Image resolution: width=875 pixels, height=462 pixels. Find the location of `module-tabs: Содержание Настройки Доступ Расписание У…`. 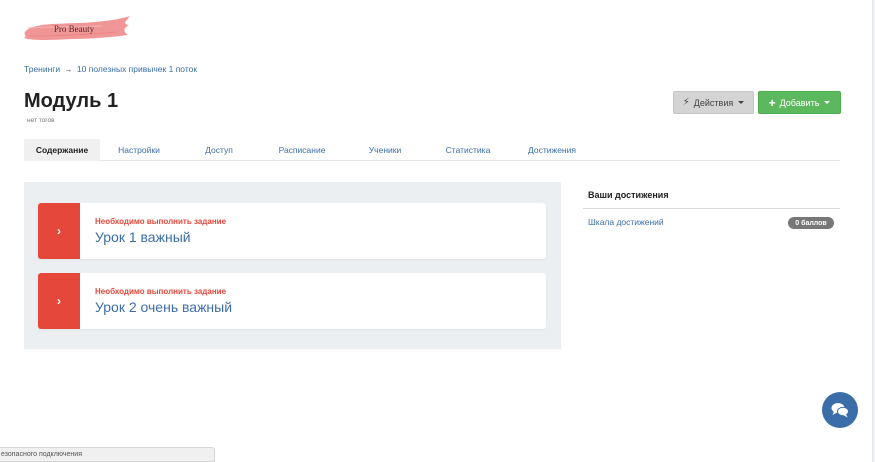

module-tabs: Содержание Настройки Доступ Расписание У… is located at coordinates (432, 150).